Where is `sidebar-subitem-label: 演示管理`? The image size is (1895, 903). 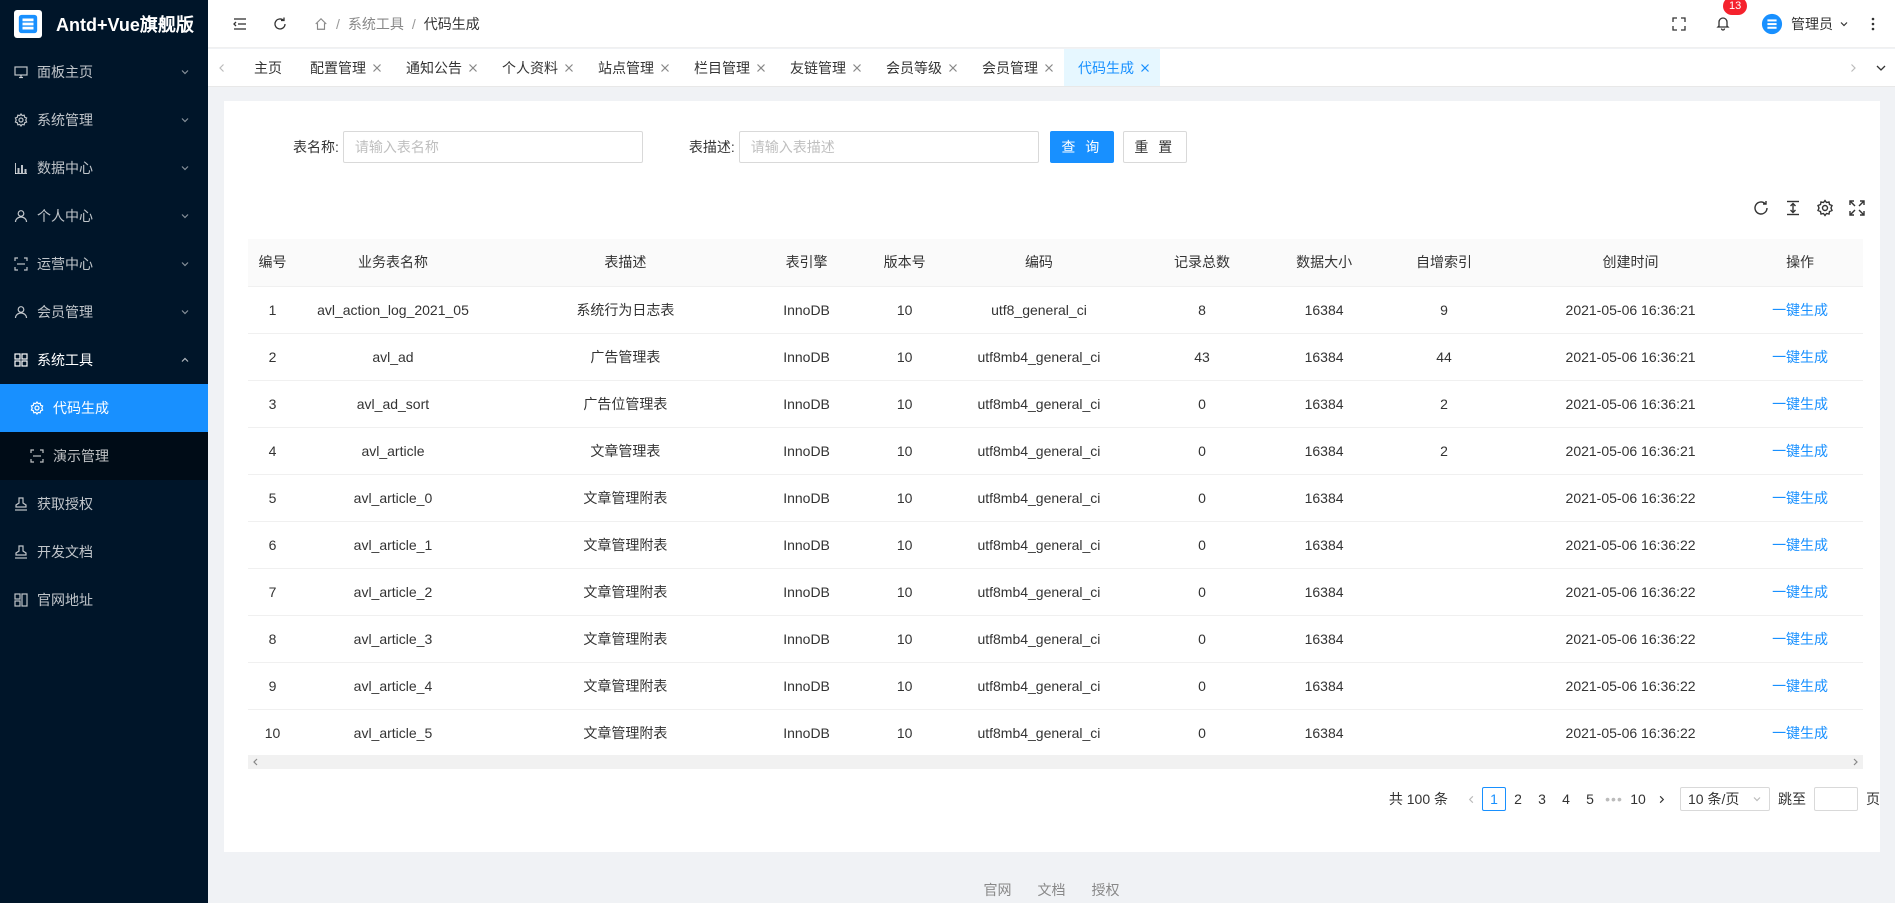 sidebar-subitem-label: 演示管理 is located at coordinates (81, 456).